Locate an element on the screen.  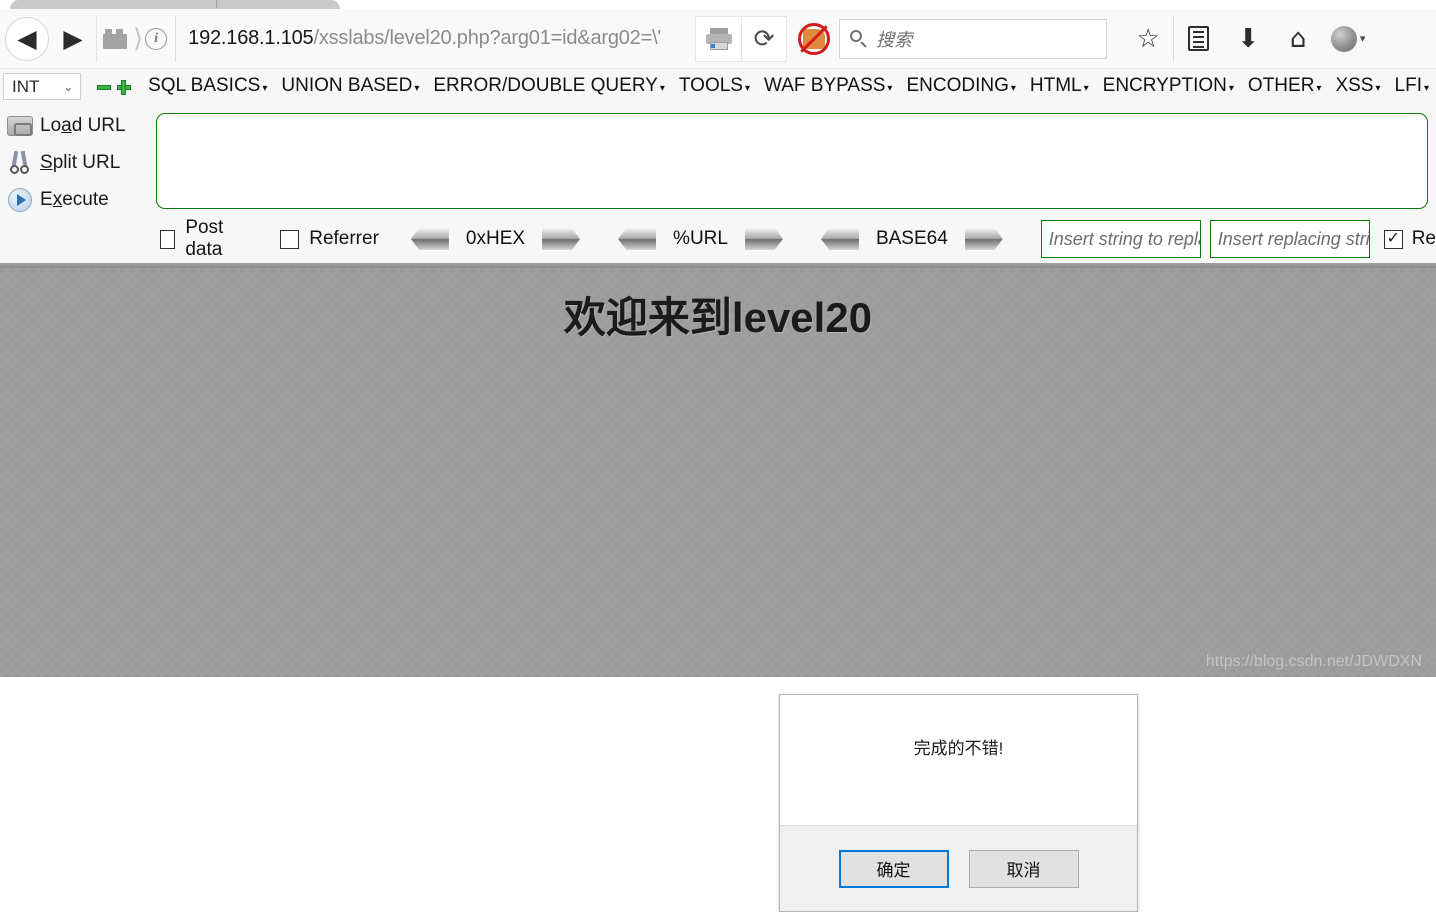
reload-icon: ⟳ is located at coordinates (764, 38).